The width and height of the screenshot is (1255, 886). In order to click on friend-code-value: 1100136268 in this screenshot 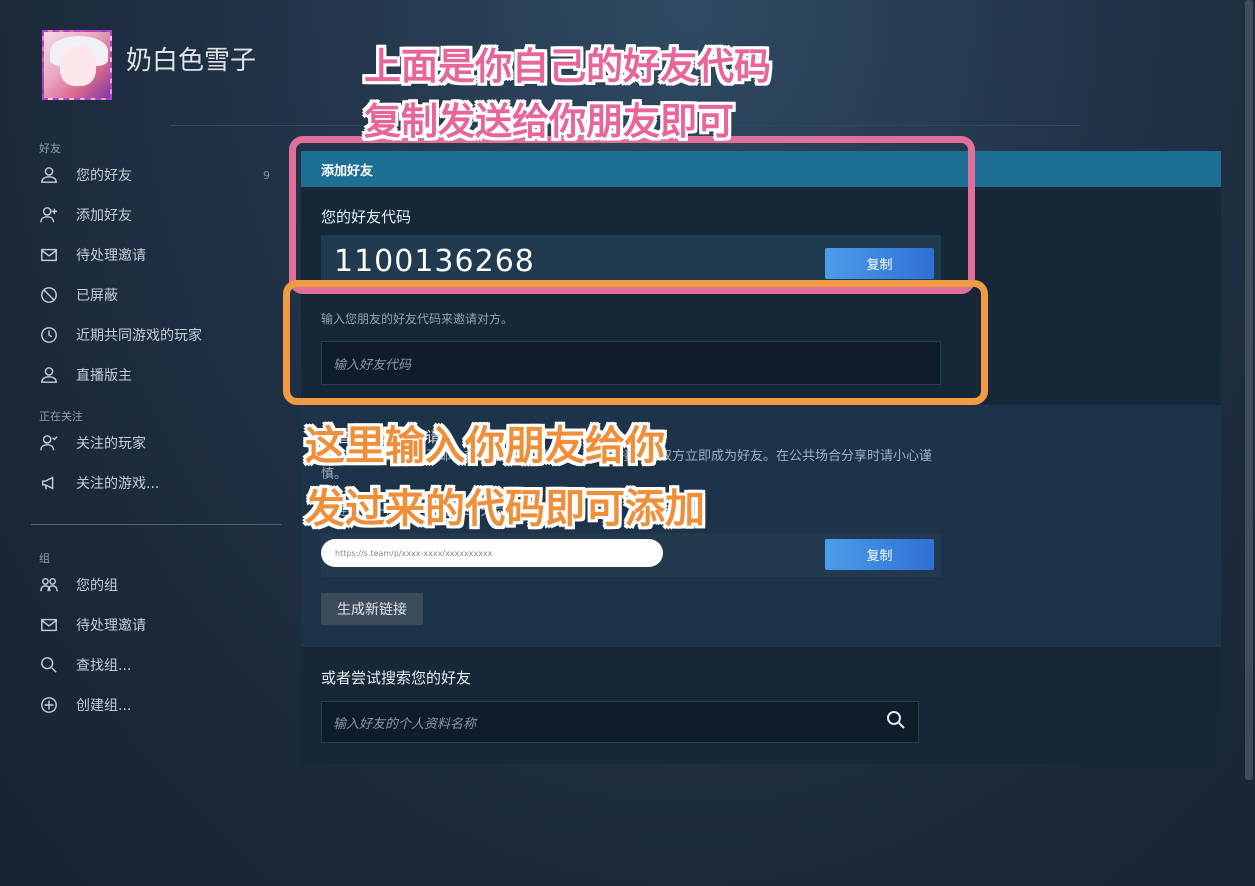, I will do `click(434, 261)`.